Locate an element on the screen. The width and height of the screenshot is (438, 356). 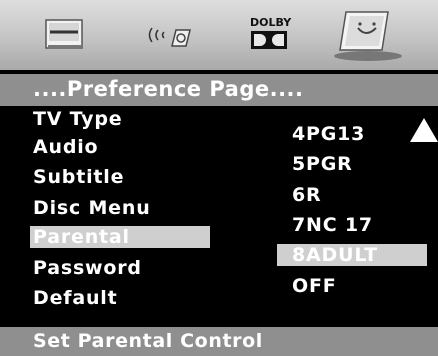
scroll-up-arrow-icon is located at coordinates (424, 130).